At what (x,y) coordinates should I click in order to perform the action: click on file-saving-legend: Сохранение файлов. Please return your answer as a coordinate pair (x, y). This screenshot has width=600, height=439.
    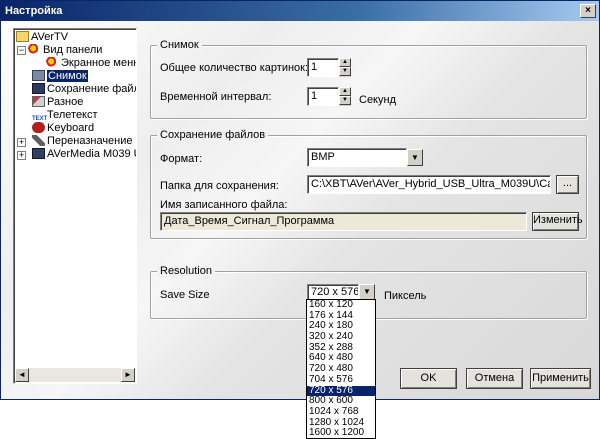
    Looking at the image, I should click on (213, 135).